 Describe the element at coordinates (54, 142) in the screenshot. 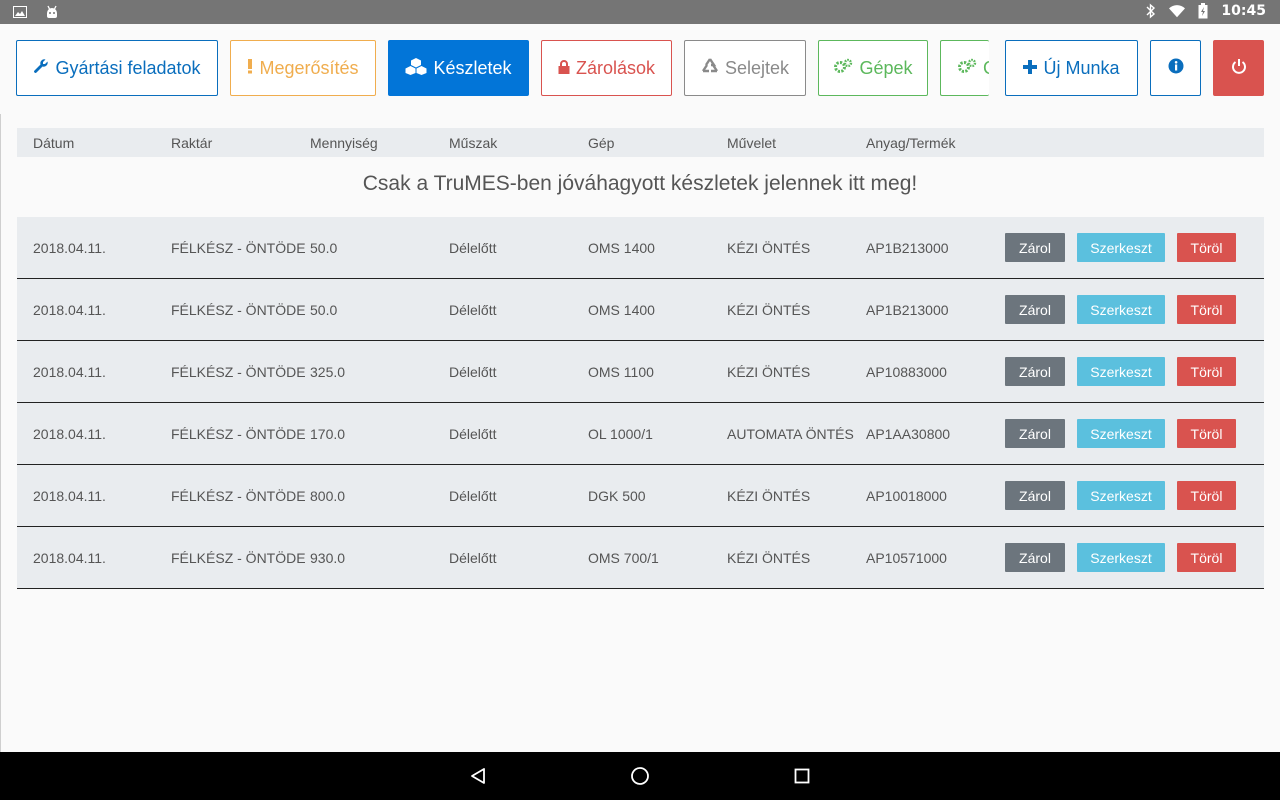

I see `header-date: Dátum` at that location.